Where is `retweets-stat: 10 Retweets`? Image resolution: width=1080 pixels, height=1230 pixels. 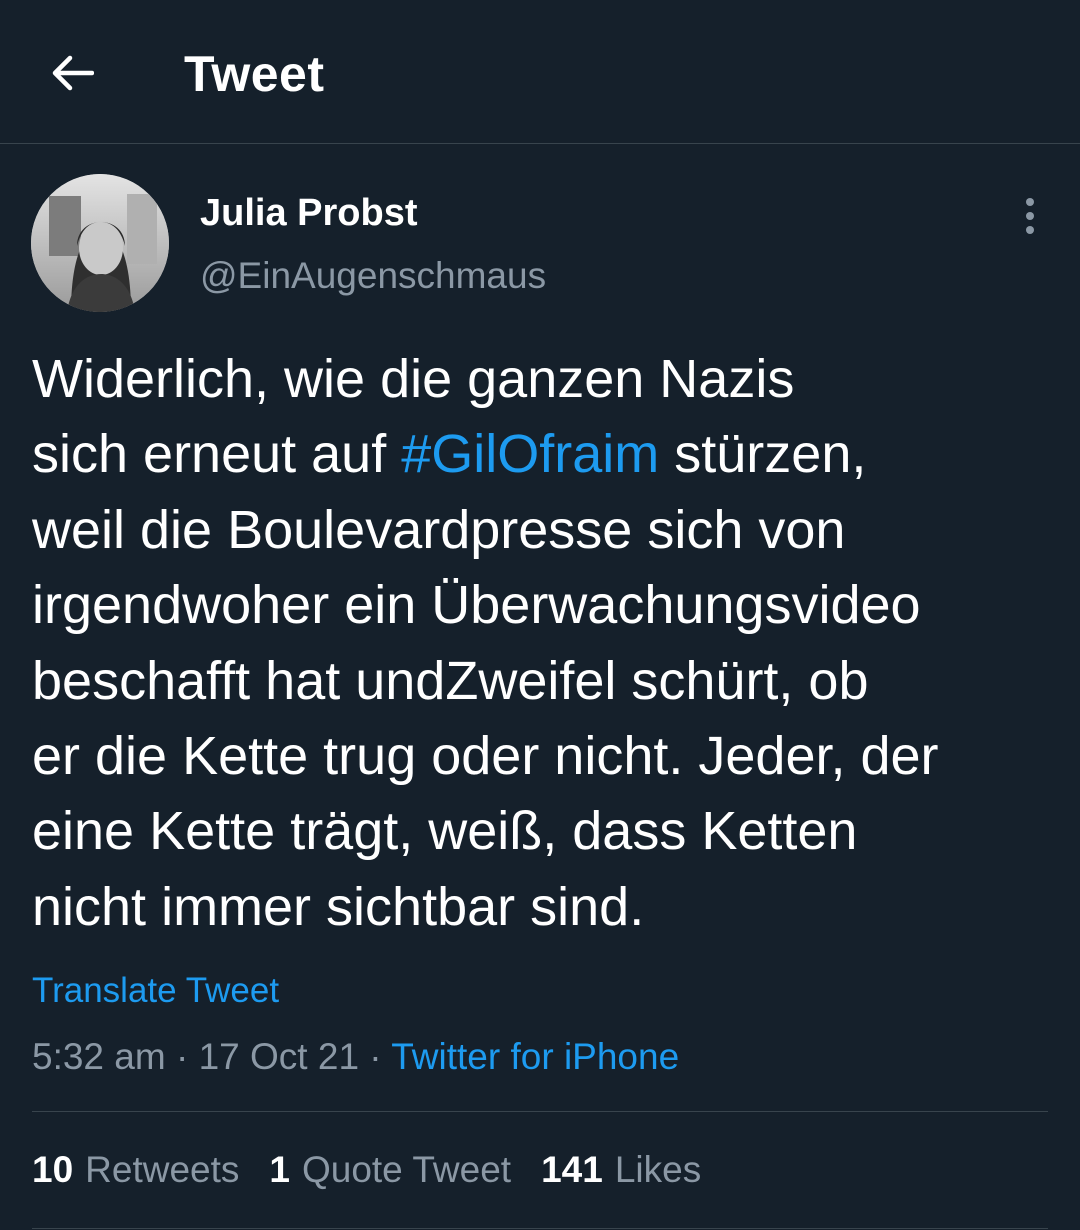
retweets-stat: 10 Retweets is located at coordinates (135, 1170).